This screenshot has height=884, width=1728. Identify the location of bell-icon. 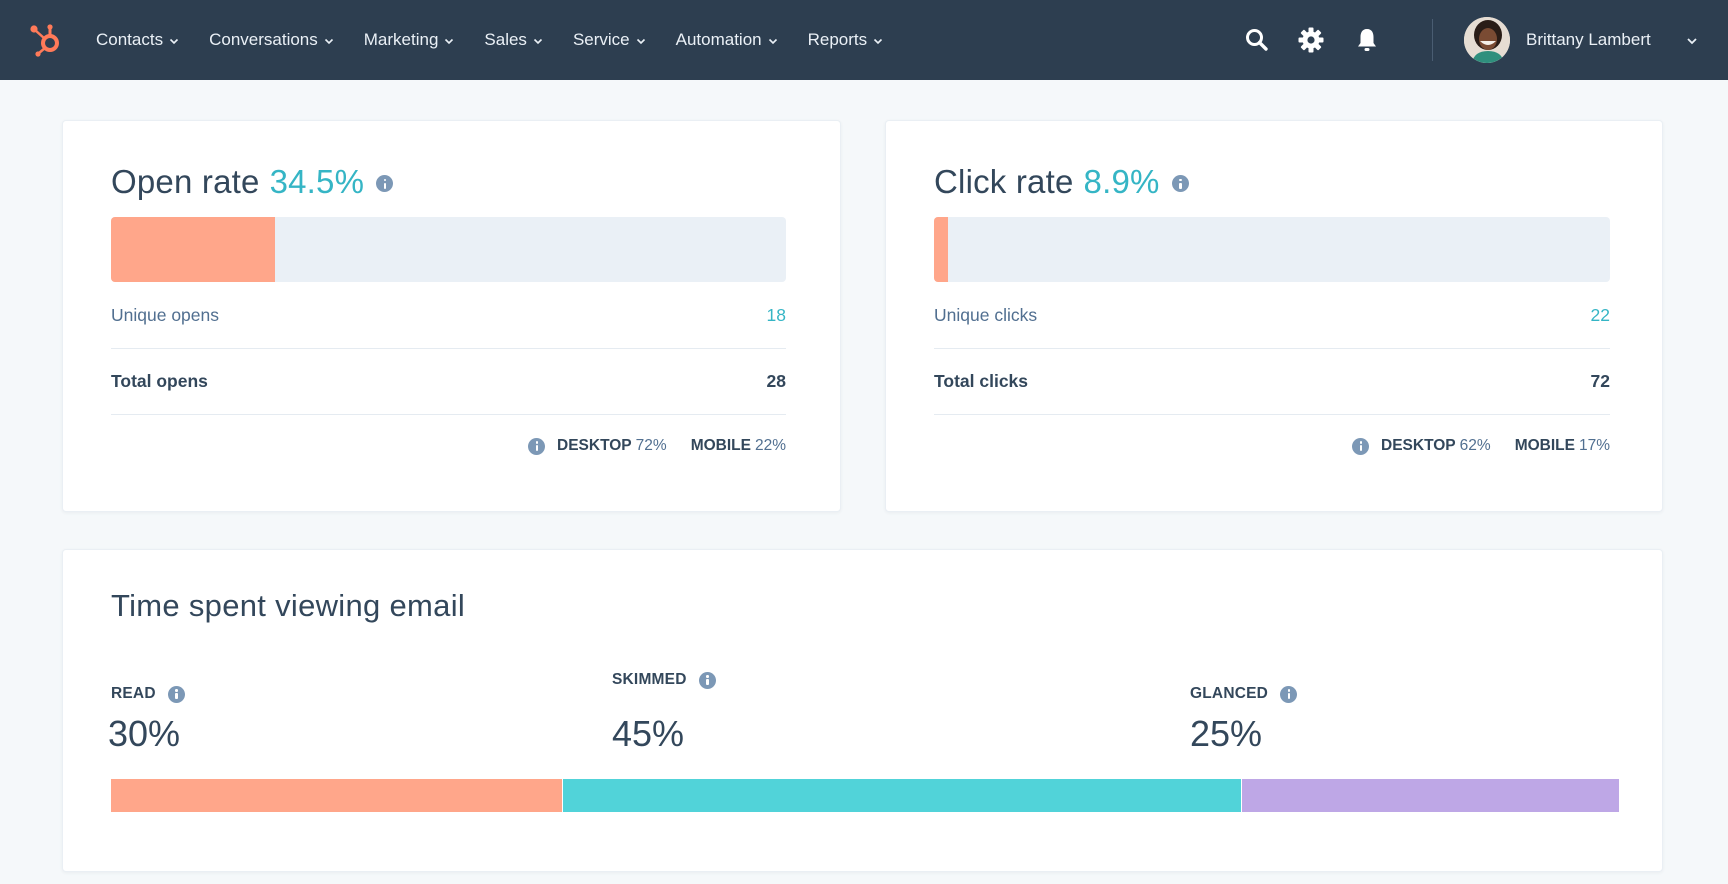
(1367, 40).